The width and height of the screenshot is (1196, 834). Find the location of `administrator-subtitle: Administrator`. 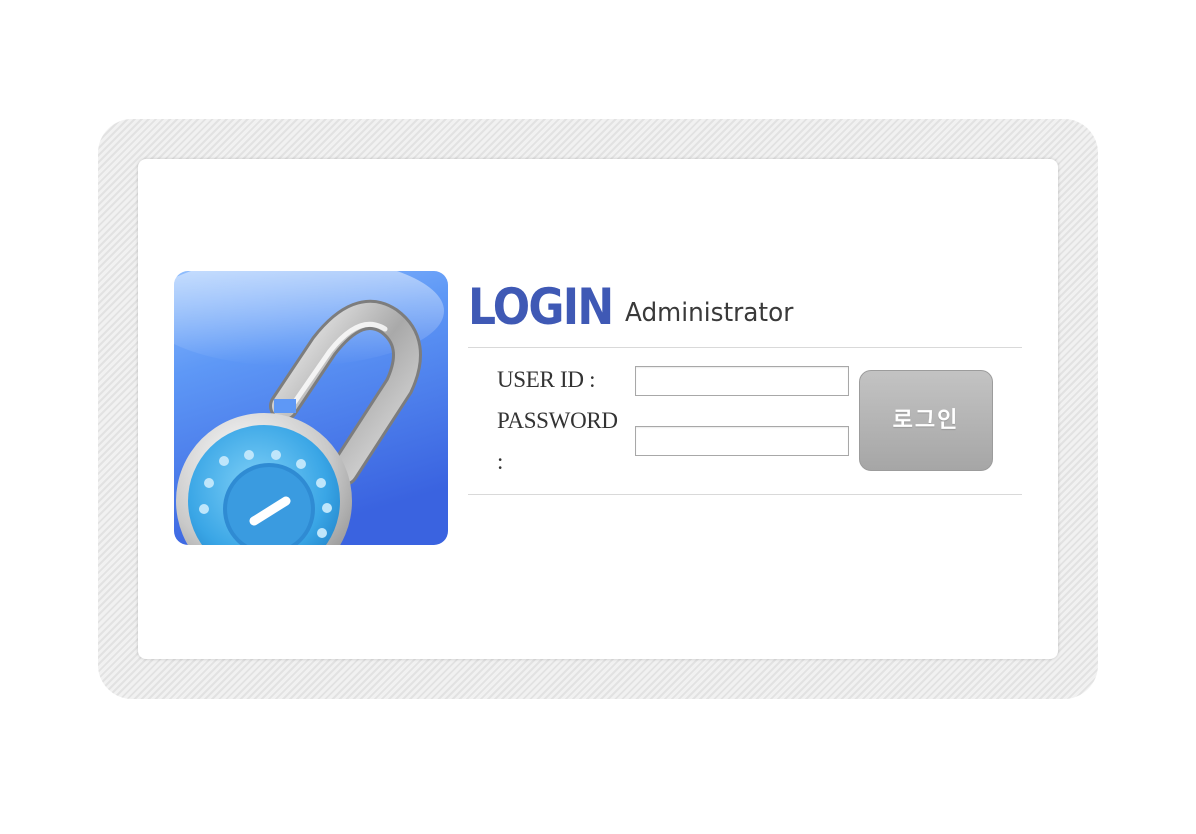

administrator-subtitle: Administrator is located at coordinates (709, 313).